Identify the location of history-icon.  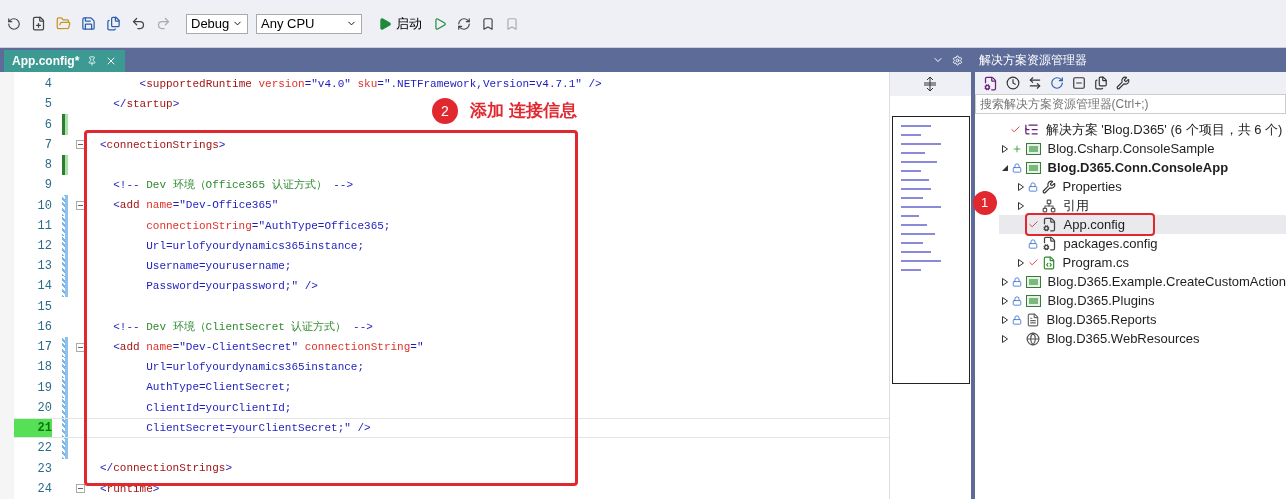
(1012, 83).